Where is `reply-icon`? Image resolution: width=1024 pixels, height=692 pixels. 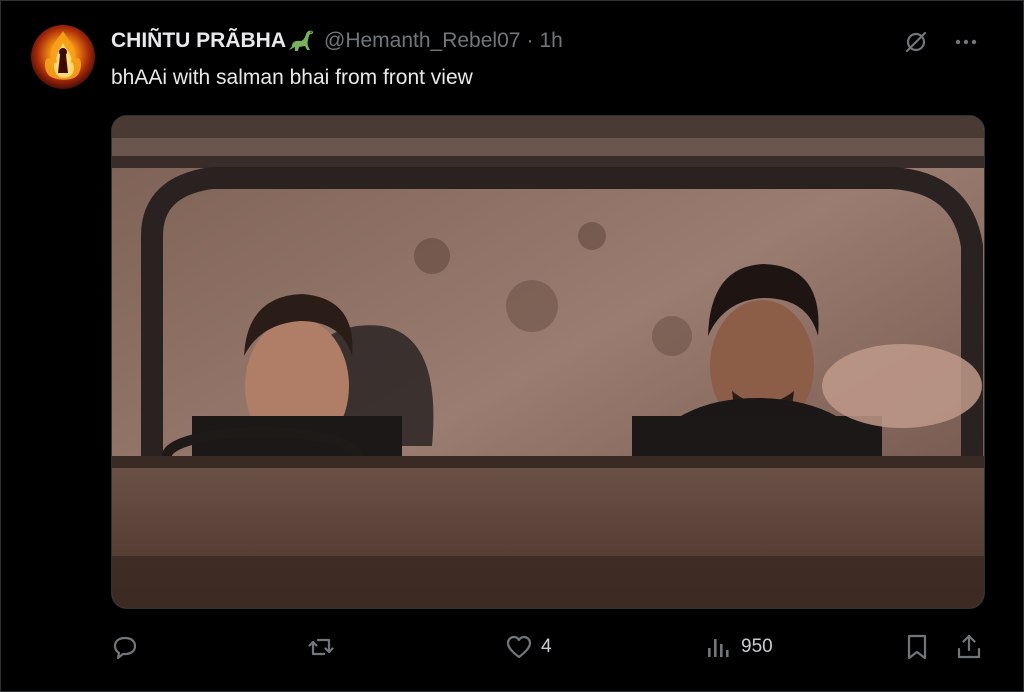
reply-icon is located at coordinates (125, 648).